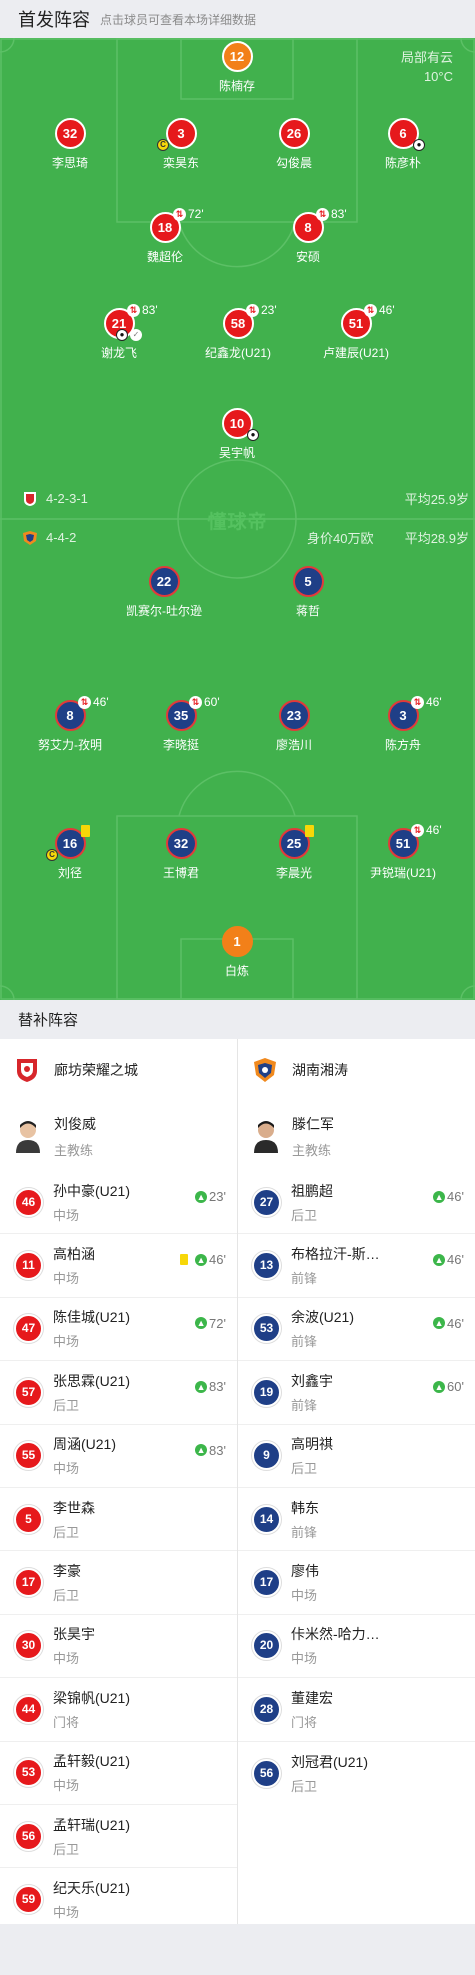 The image size is (475, 1975). Describe the element at coordinates (118, 1773) in the screenshot. I see `list-item: 53 孟轩毅(U21) 中场` at that location.